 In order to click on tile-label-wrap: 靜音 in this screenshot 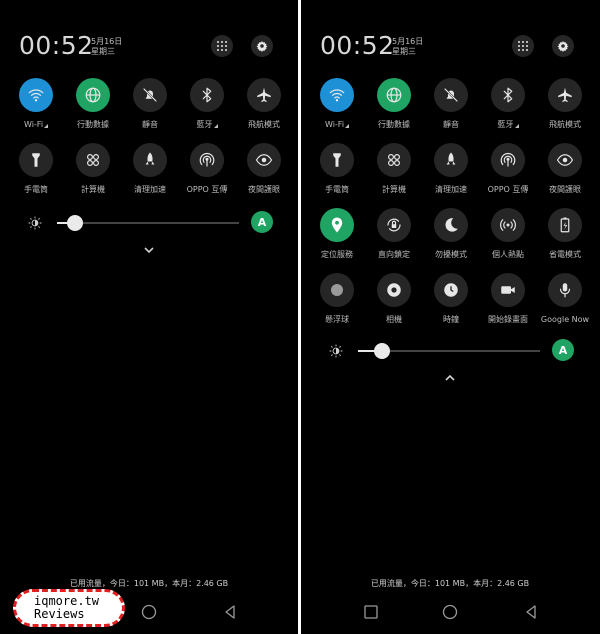, I will do `click(451, 124)`.